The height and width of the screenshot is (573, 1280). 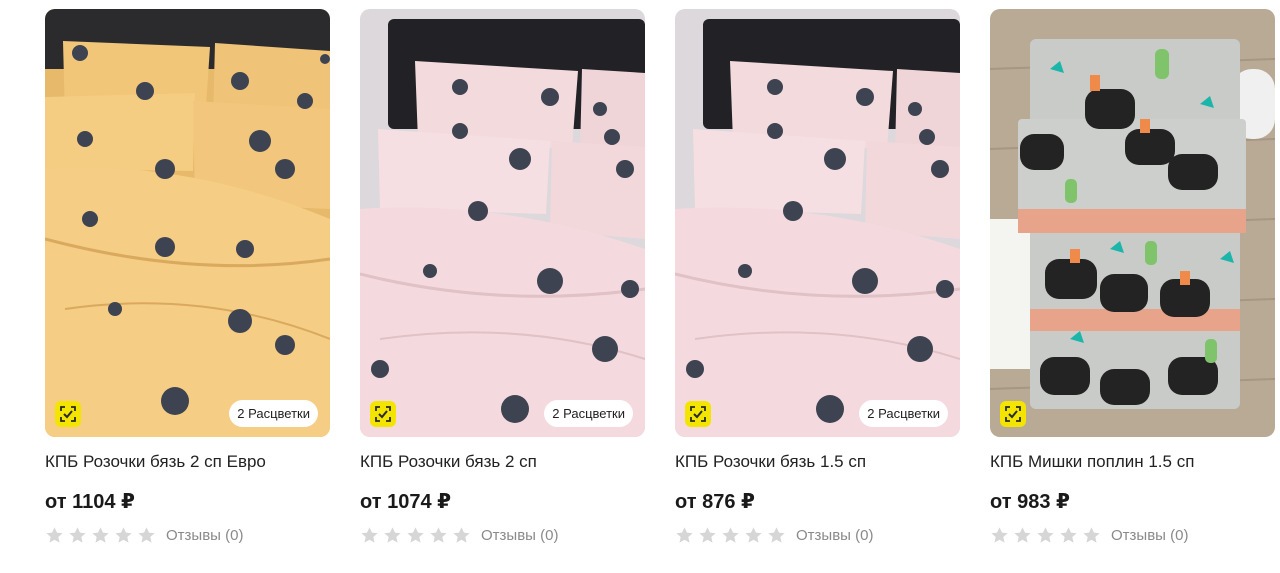 What do you see at coordinates (817, 462) in the screenshot?
I see `product-title: КПБ Розочки бязь 1.5 сп` at bounding box center [817, 462].